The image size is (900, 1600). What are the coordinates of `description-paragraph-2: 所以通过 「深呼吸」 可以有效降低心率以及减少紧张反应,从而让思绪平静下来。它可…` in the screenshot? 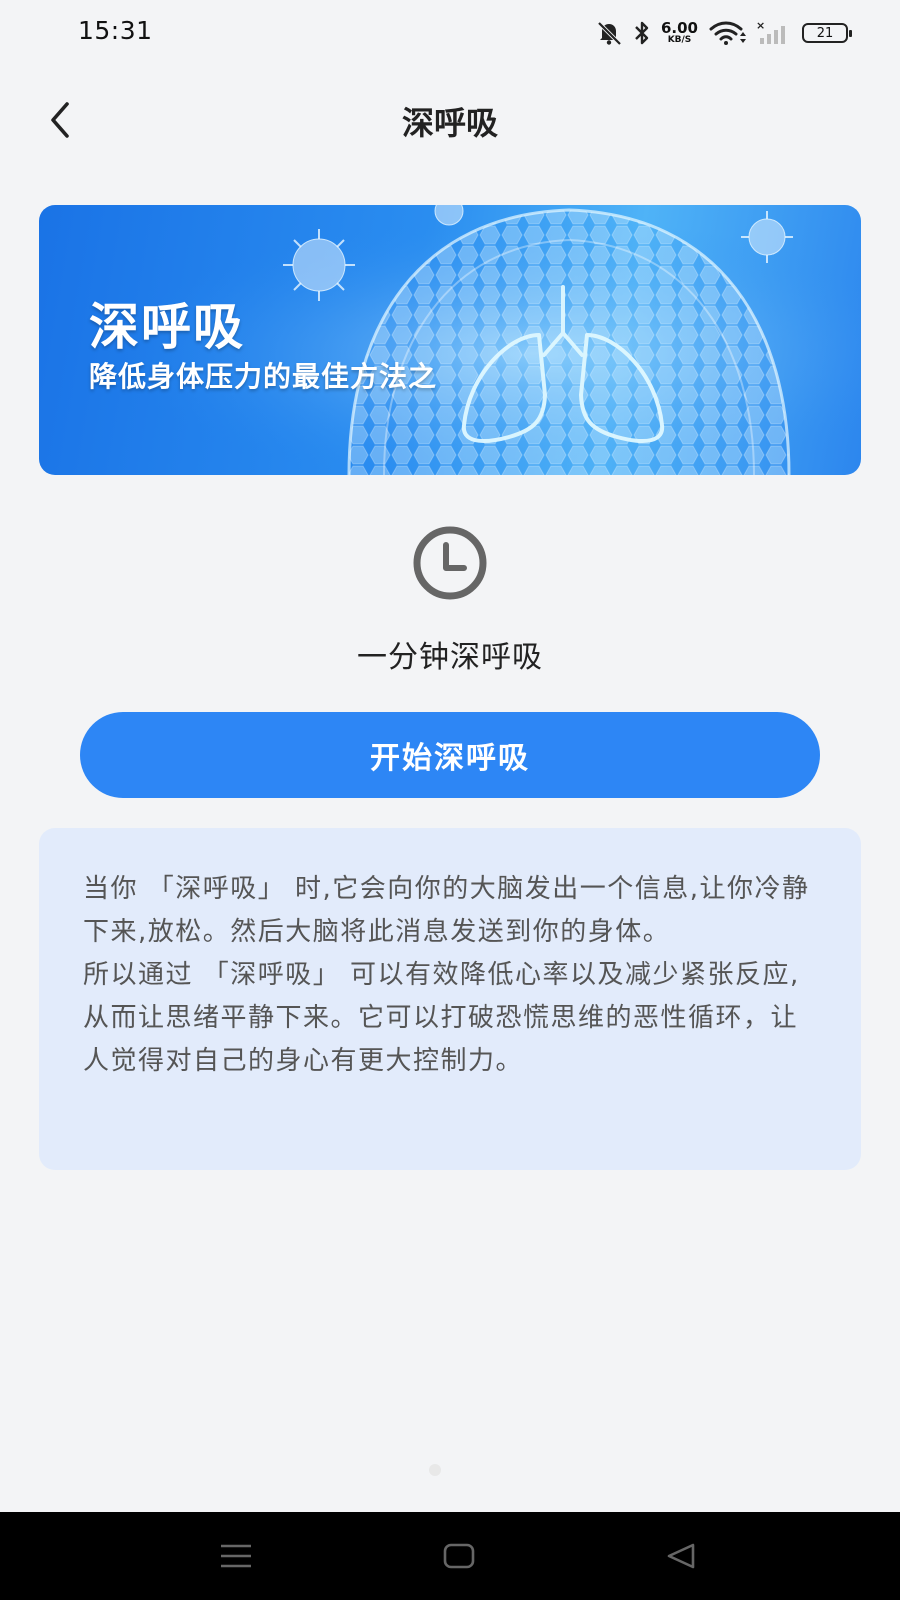 It's located at (441, 1018).